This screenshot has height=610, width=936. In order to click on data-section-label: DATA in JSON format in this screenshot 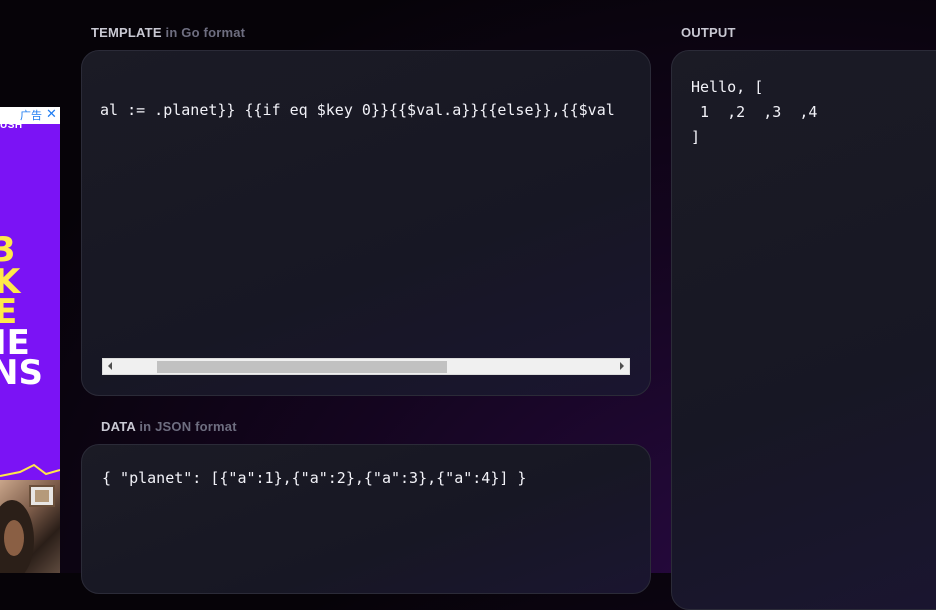, I will do `click(169, 426)`.